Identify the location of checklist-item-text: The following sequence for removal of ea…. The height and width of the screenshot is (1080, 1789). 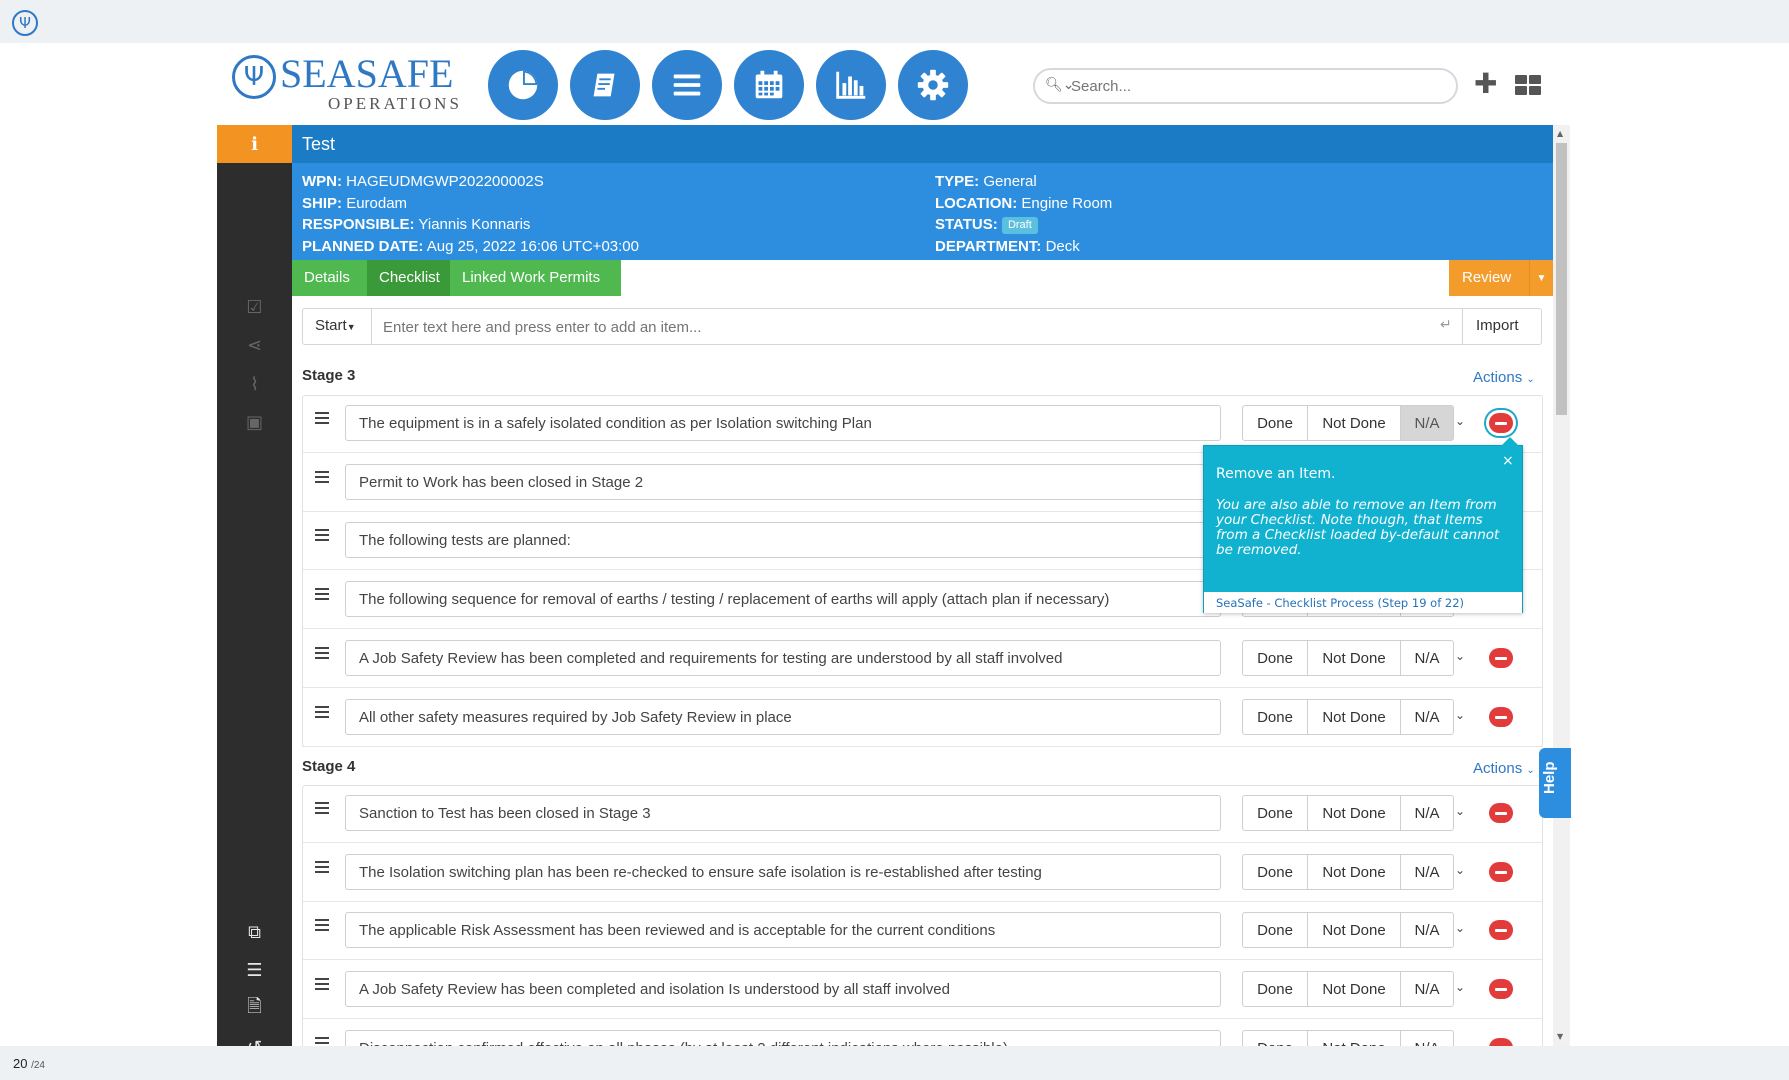
(783, 599).